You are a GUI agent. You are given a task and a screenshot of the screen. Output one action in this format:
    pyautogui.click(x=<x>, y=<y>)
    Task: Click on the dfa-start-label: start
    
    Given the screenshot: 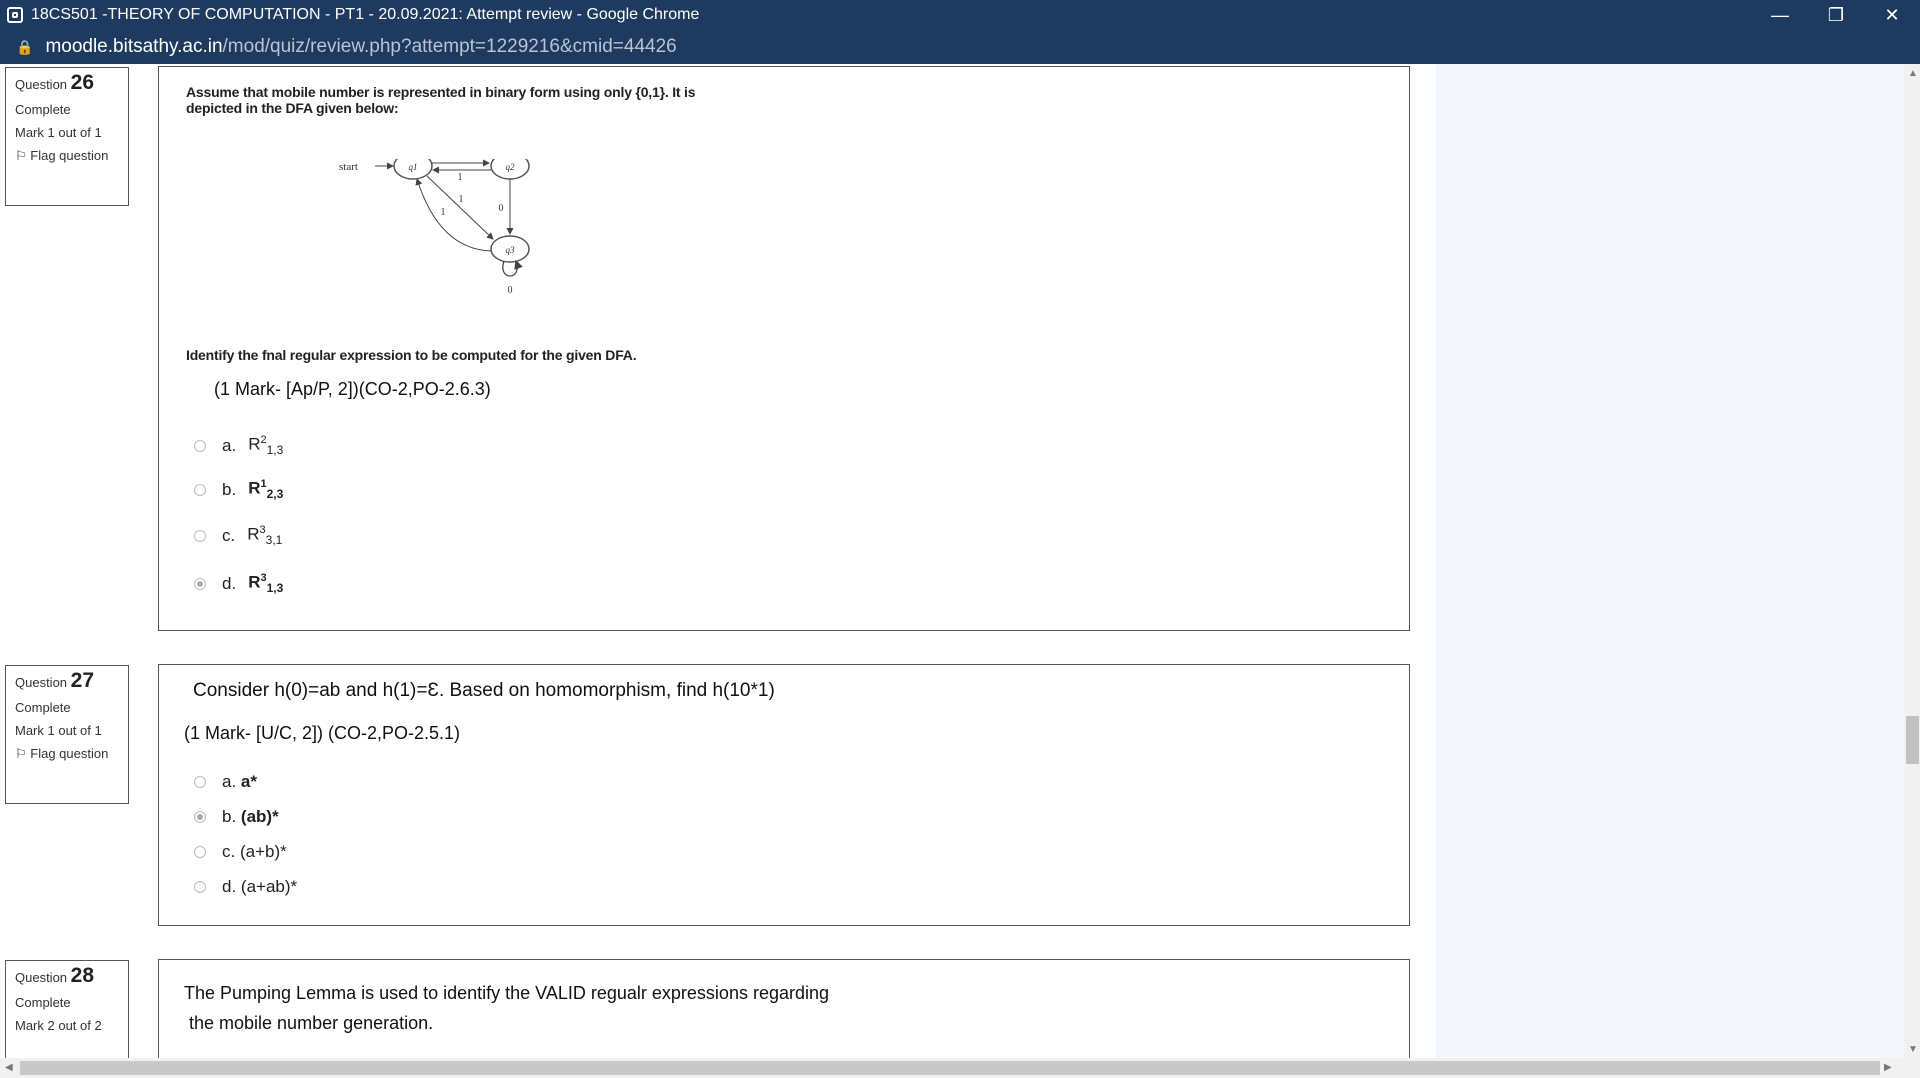 What is the action you would take?
    pyautogui.click(x=348, y=167)
    